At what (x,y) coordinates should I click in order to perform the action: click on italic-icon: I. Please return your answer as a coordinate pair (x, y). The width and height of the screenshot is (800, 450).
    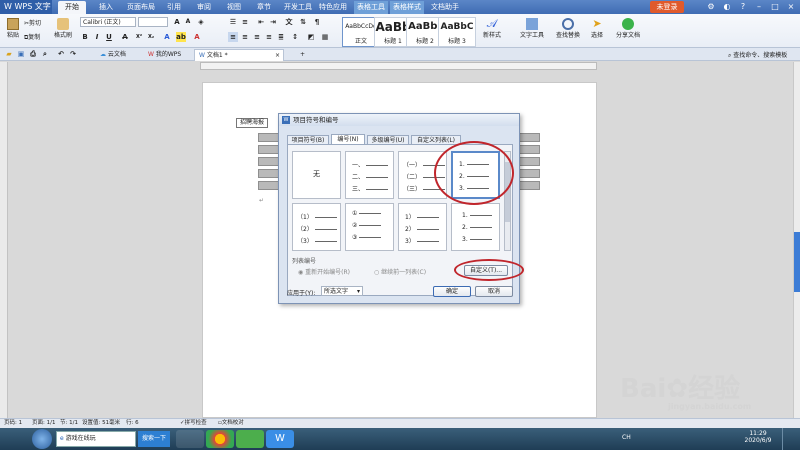
    Looking at the image, I should click on (97, 37).